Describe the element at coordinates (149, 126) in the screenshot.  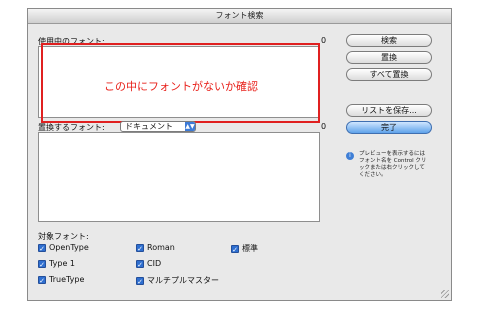
I see `replace-source-popup-value: ドキュメント` at that location.